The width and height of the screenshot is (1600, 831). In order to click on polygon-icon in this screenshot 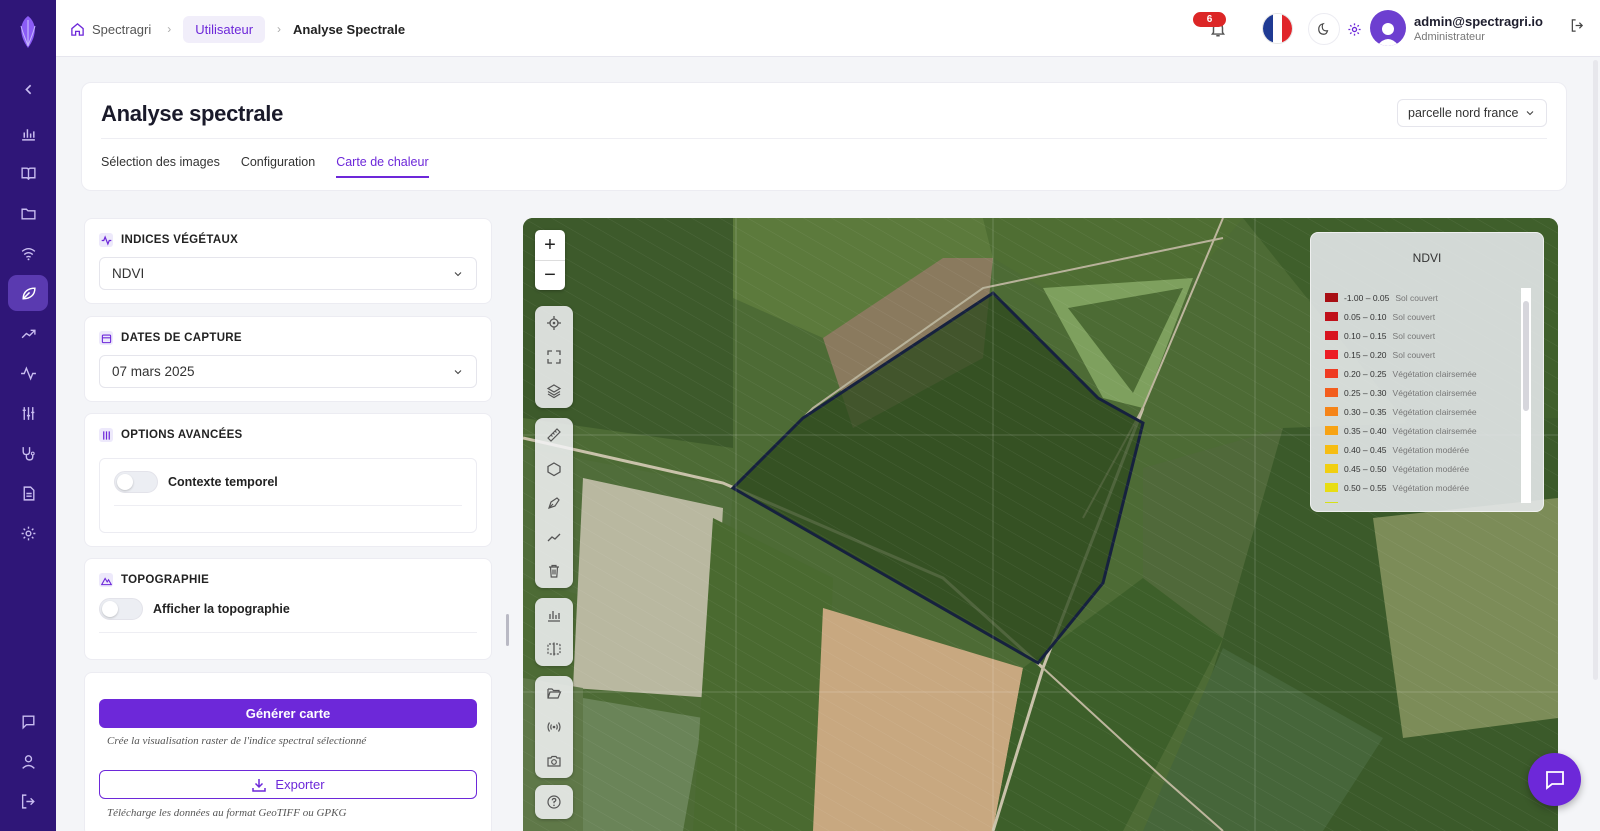, I will do `click(554, 469)`.